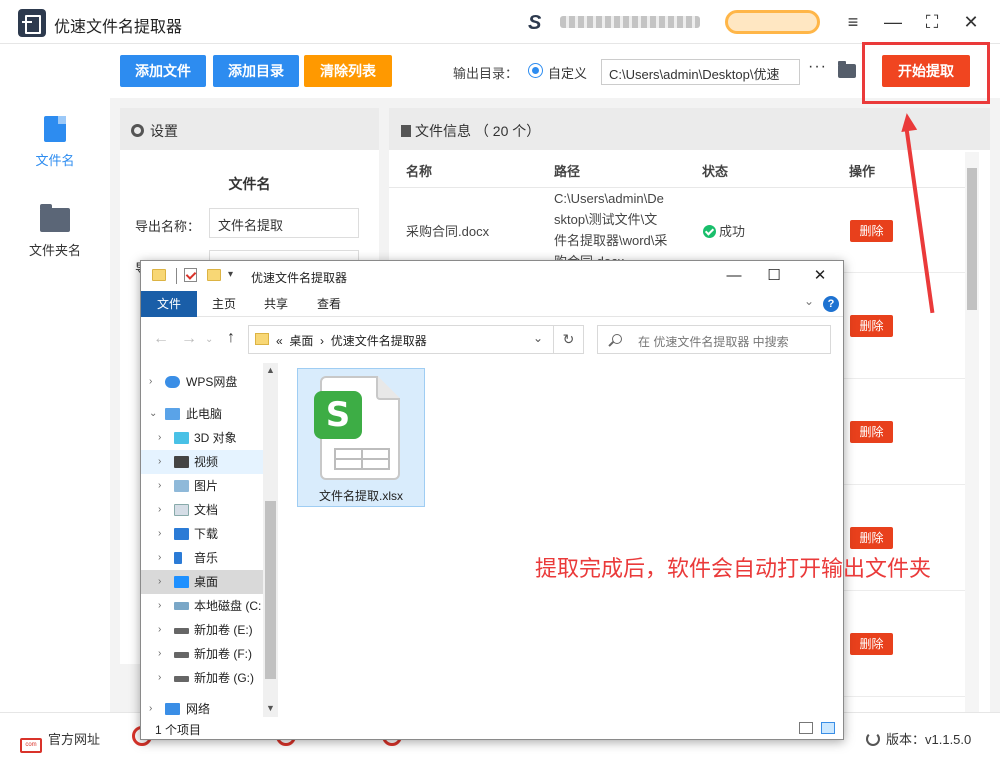  Describe the element at coordinates (831, 304) in the screenshot. I see `help-icon: ?` at that location.